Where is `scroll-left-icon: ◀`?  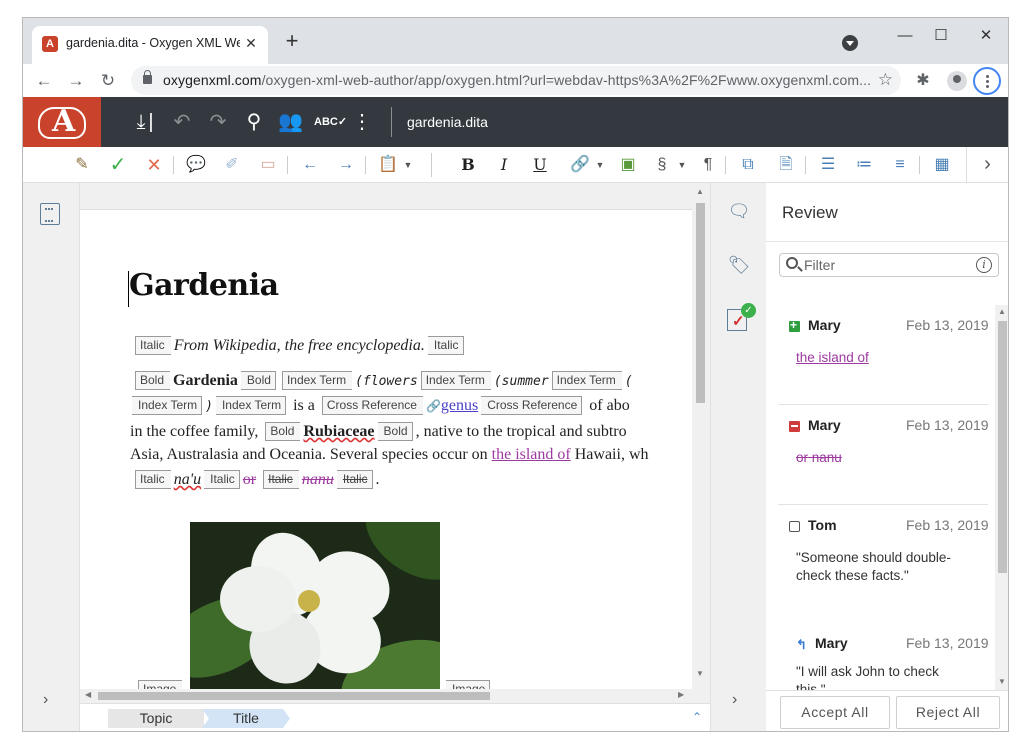
scroll-left-icon: ◀ is located at coordinates (88, 694).